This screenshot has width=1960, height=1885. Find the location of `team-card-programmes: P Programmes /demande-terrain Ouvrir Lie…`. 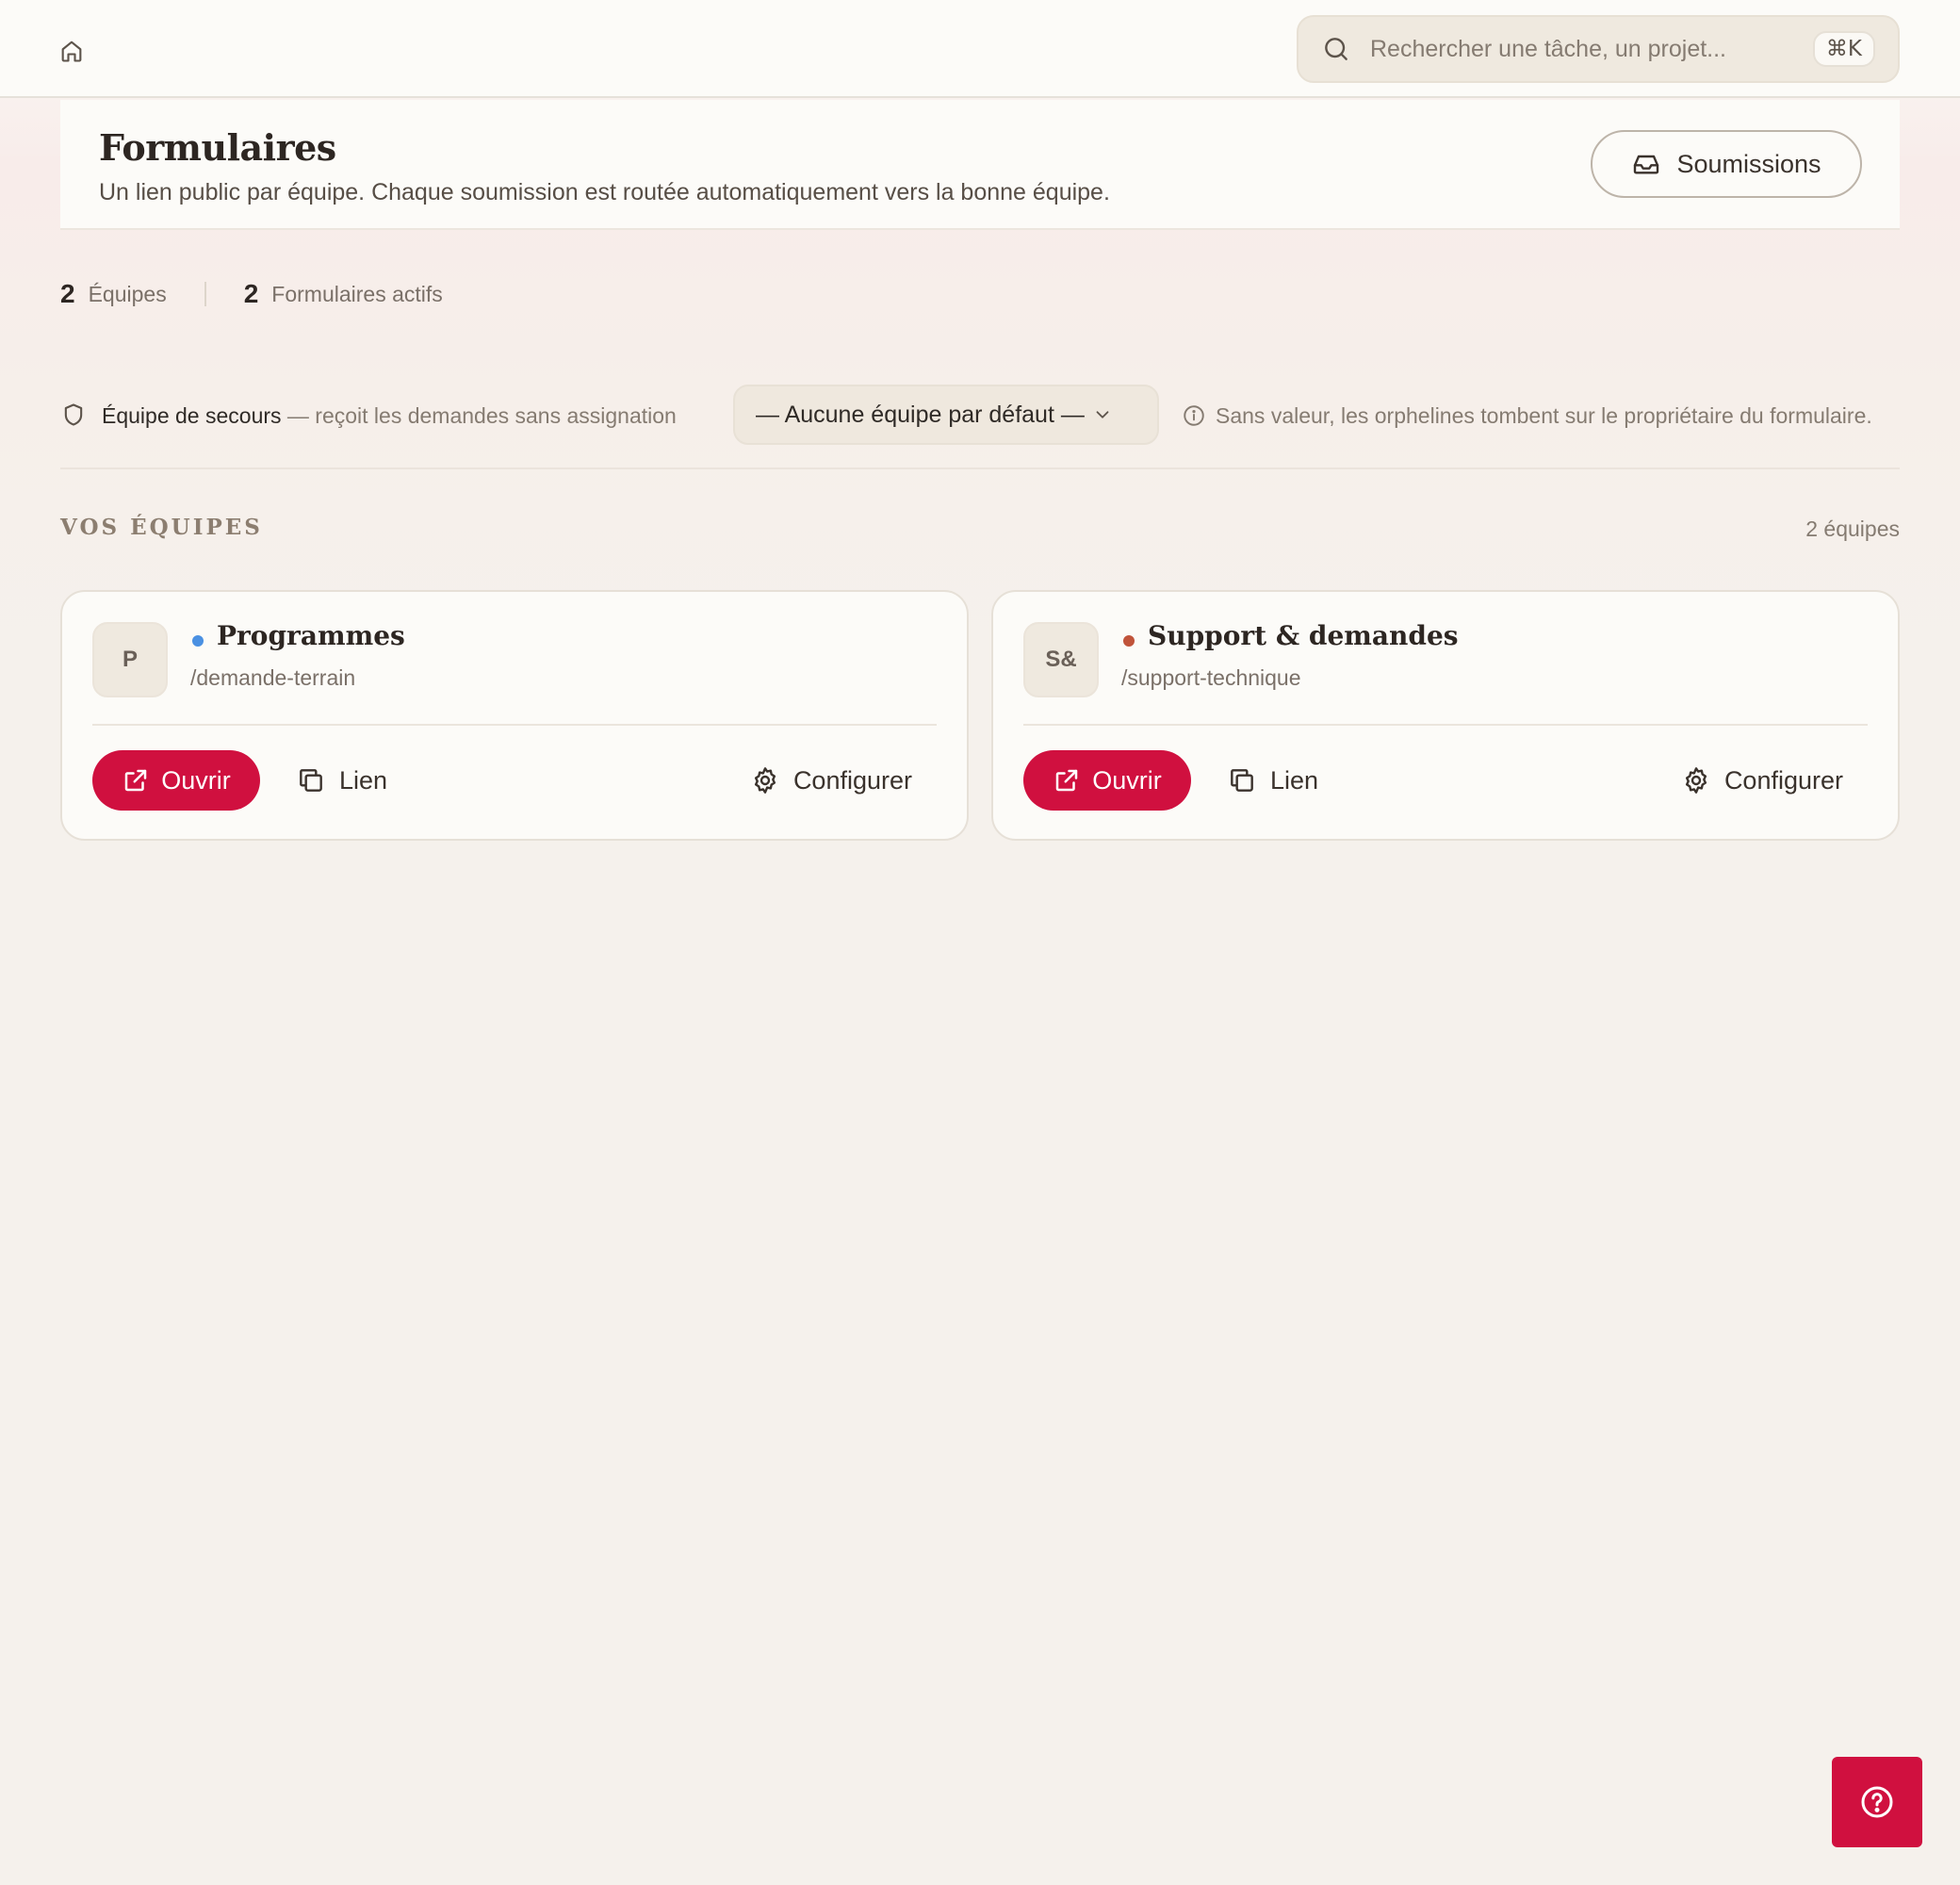

team-card-programmes: P Programmes /demande-terrain Ouvrir Lie… is located at coordinates (514, 715).